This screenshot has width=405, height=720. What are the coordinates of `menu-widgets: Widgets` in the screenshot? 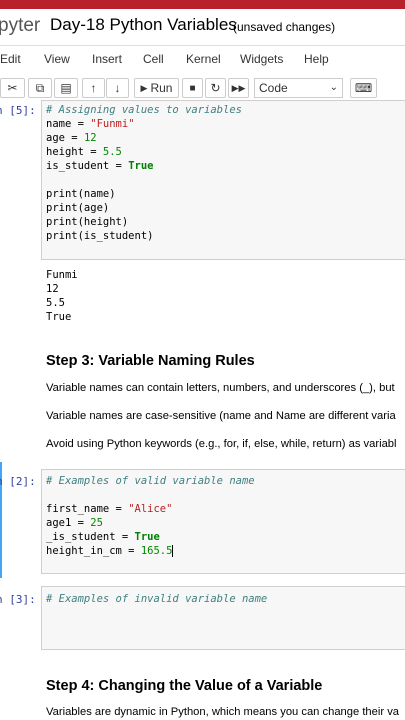 It's located at (261, 59).